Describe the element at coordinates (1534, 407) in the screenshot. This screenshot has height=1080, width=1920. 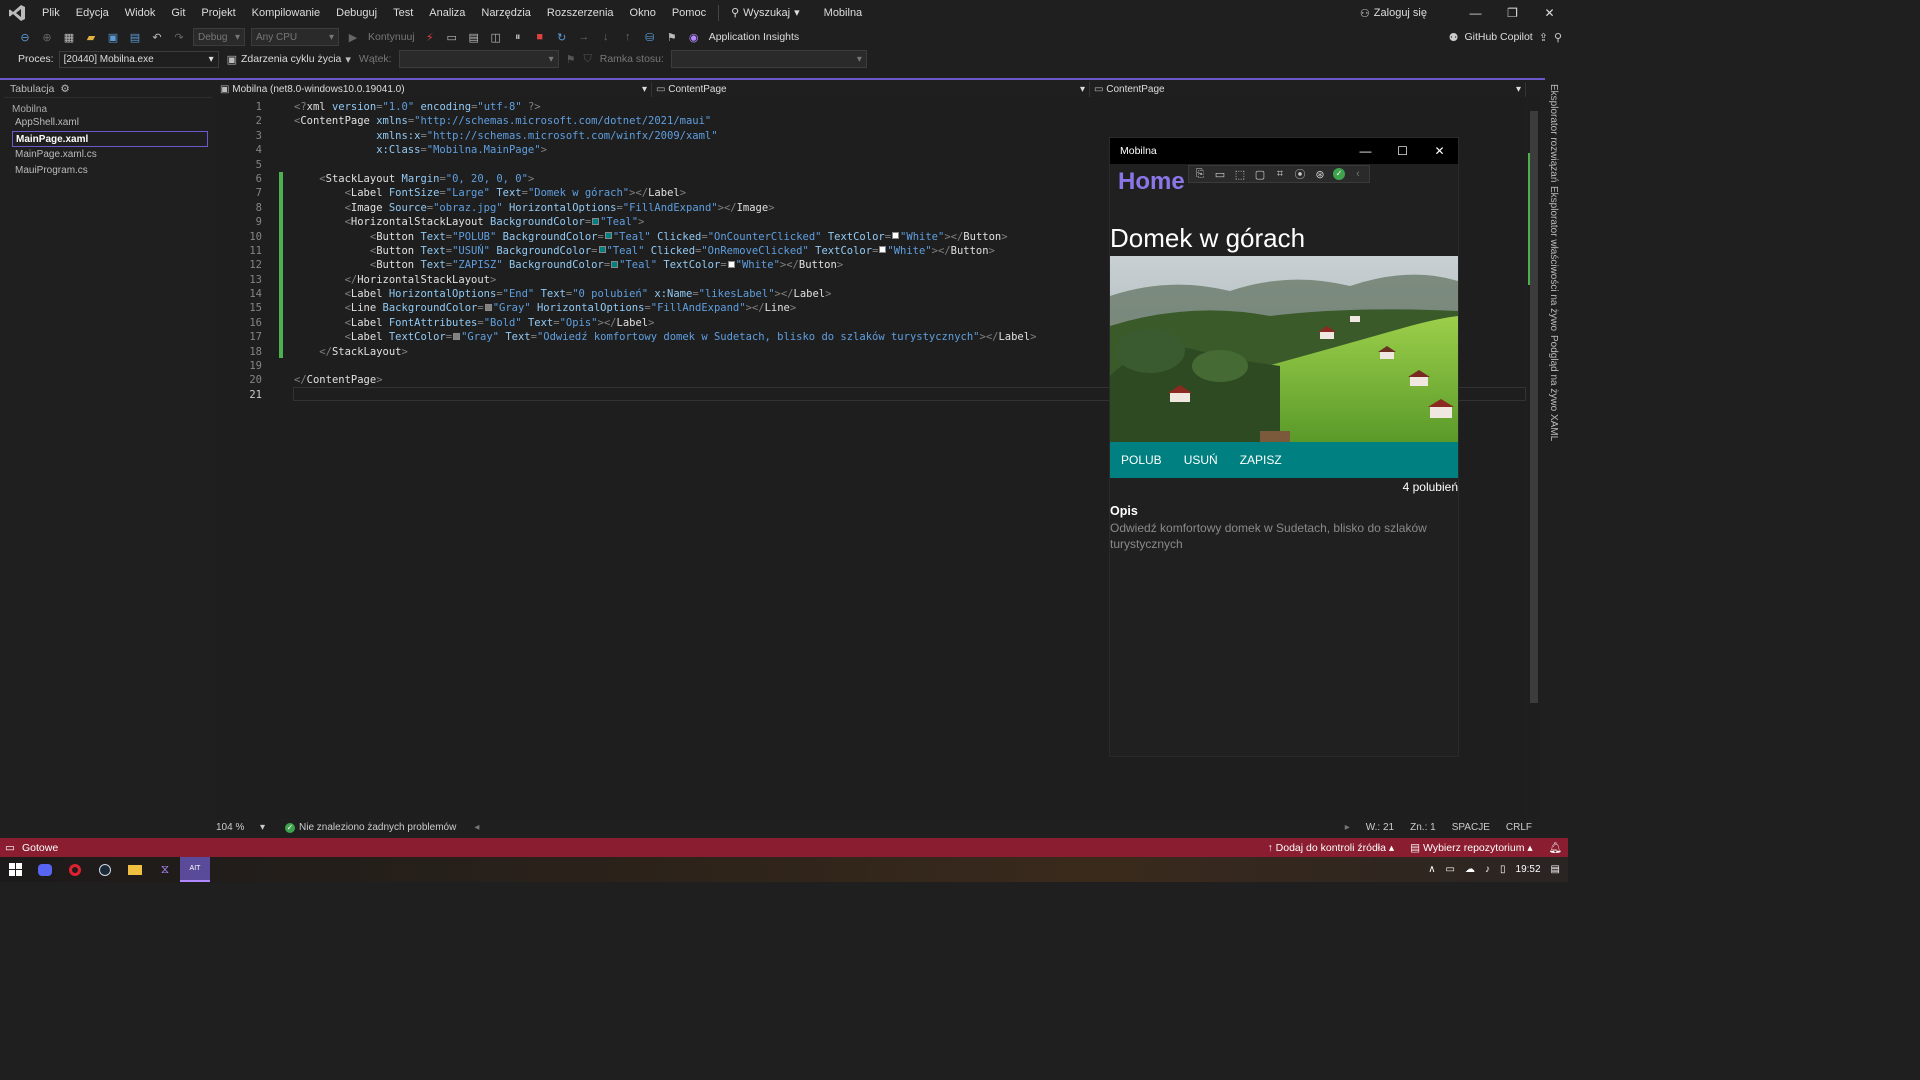
I see `scrollbar-thumb` at that location.